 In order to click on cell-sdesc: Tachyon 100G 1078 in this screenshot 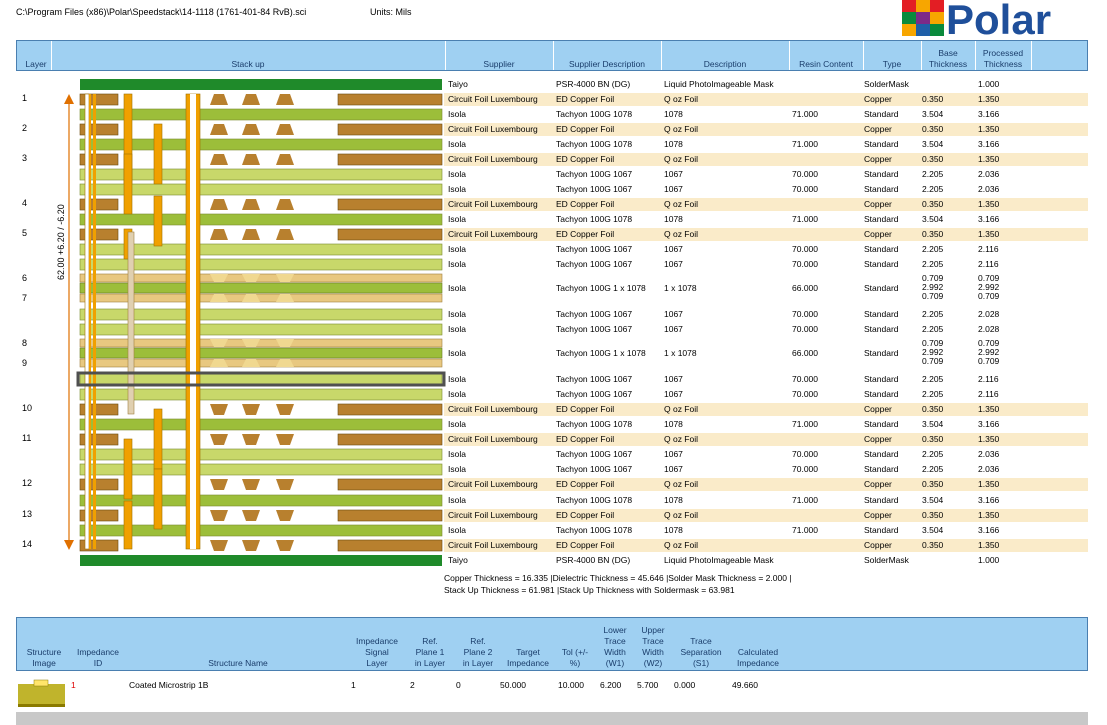, I will do `click(594, 424)`.